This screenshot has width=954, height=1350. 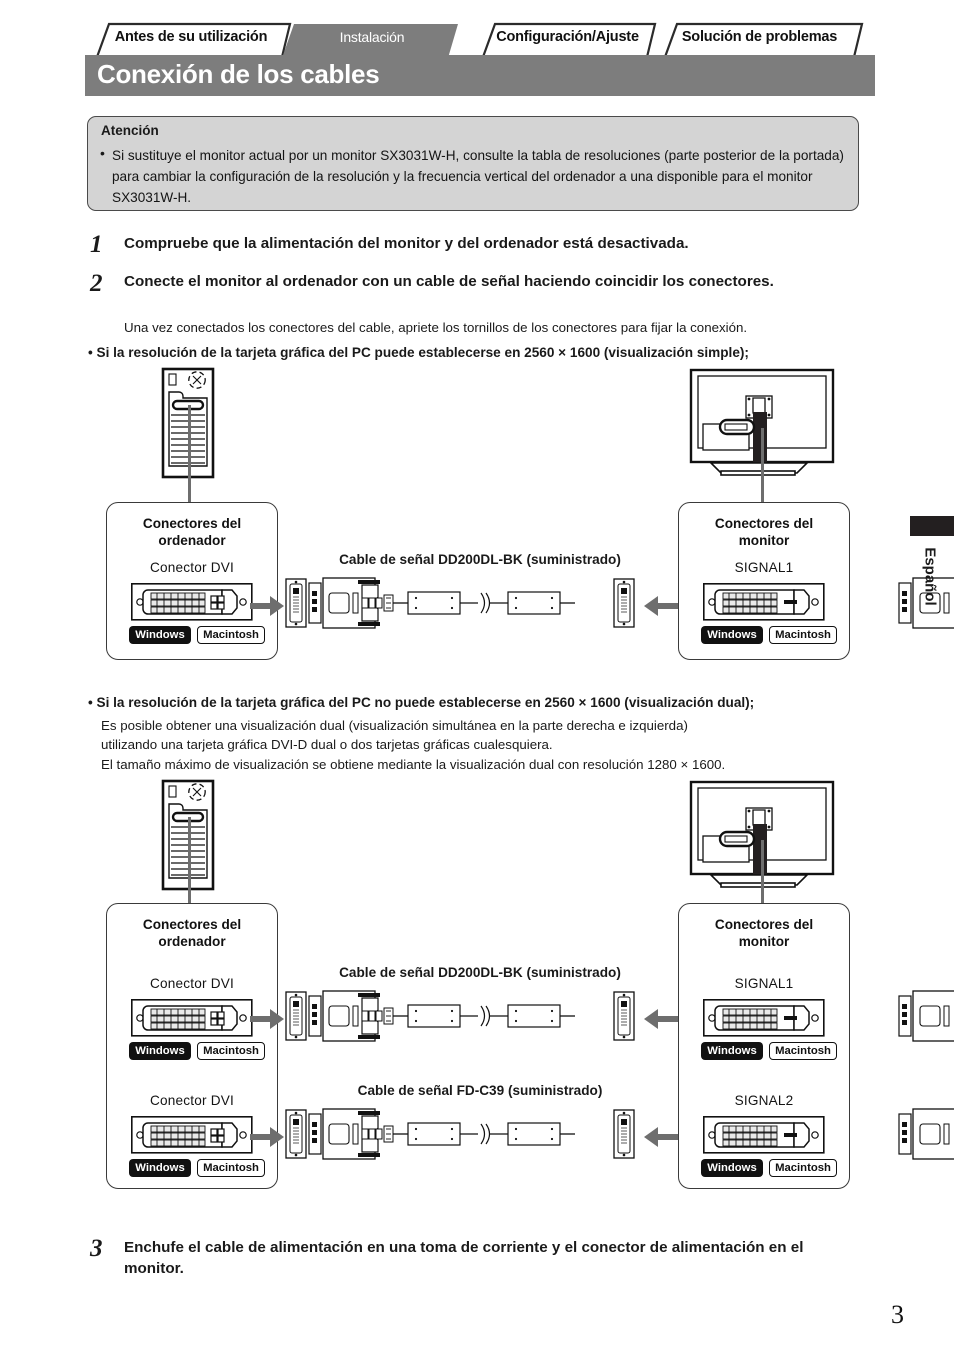 I want to click on tab-label: Solución de problemas, so click(x=759, y=36).